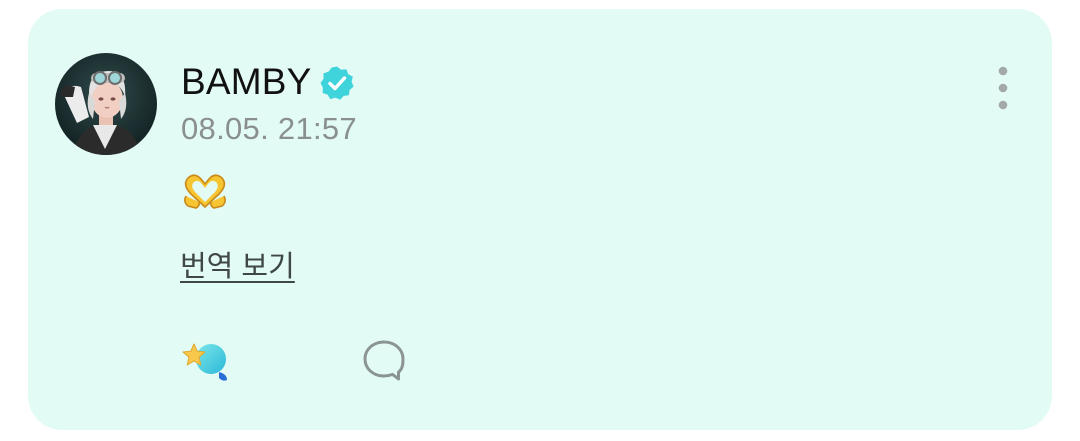 The width and height of the screenshot is (1080, 441). I want to click on avatar-image, so click(106, 104).